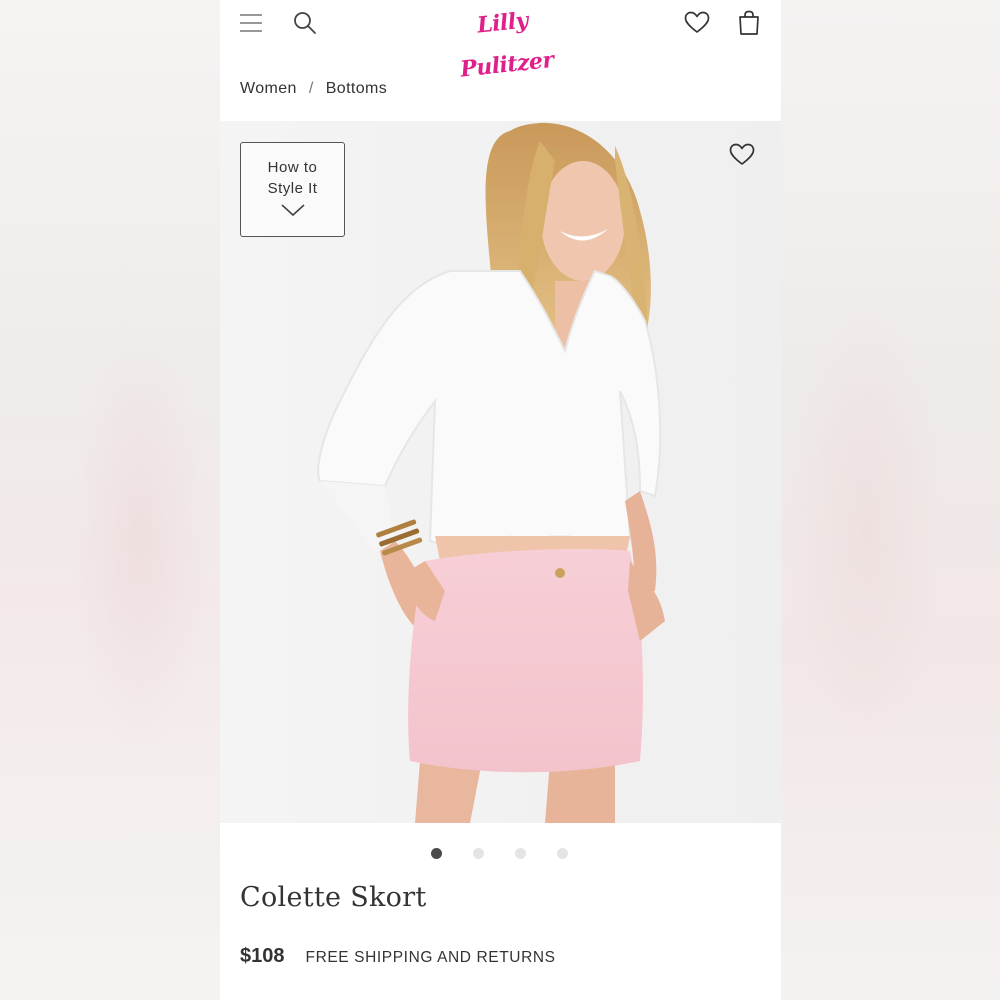 The image size is (1000, 1000). Describe the element at coordinates (262, 956) in the screenshot. I see `product-price: $108` at that location.